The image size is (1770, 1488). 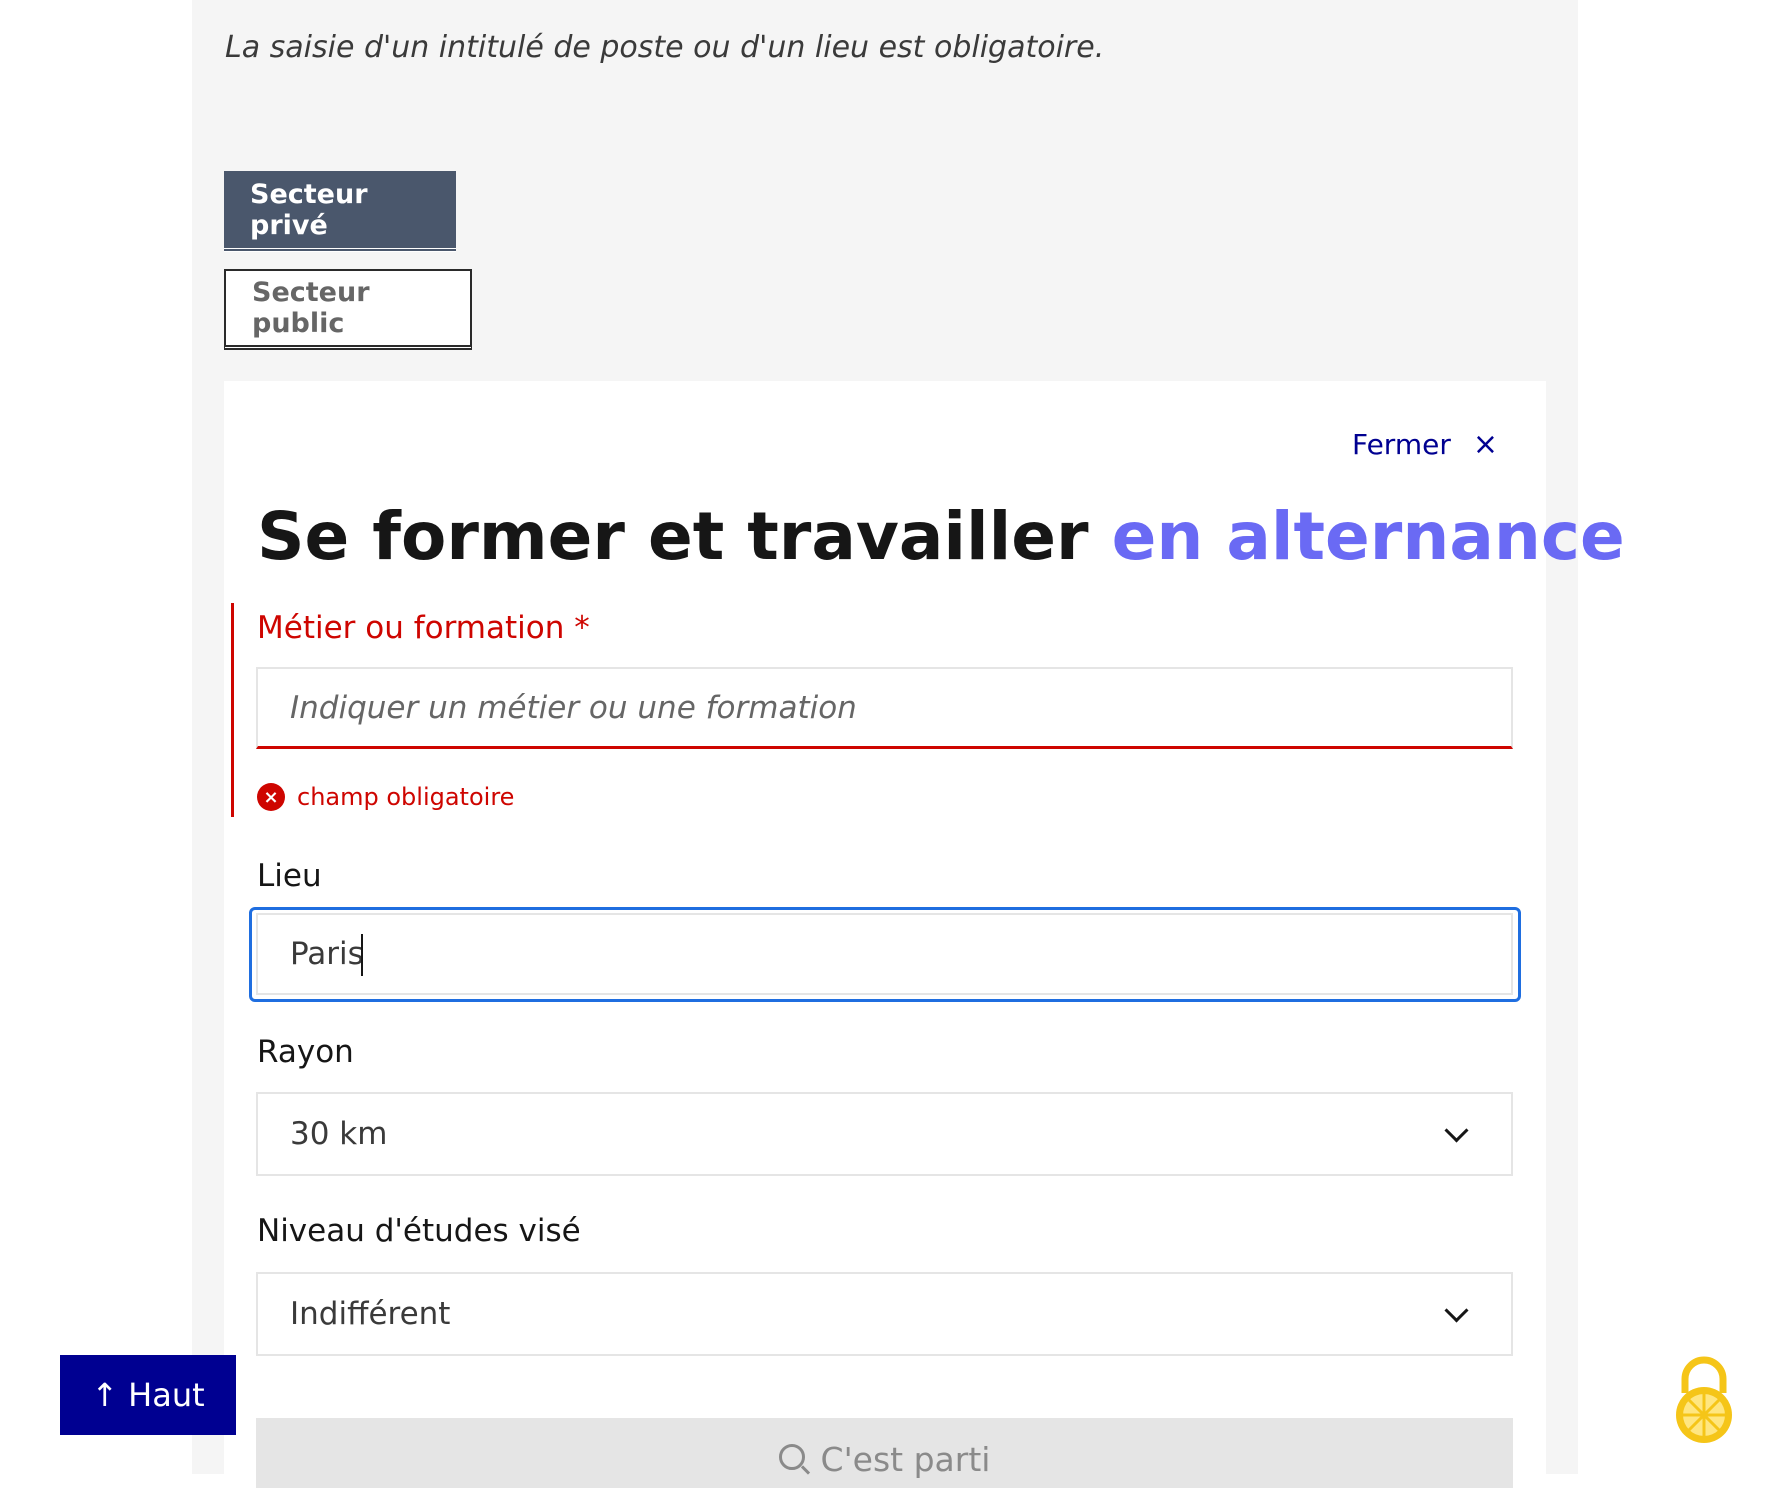 What do you see at coordinates (1401, 444) in the screenshot?
I see `close-label: Fermer` at bounding box center [1401, 444].